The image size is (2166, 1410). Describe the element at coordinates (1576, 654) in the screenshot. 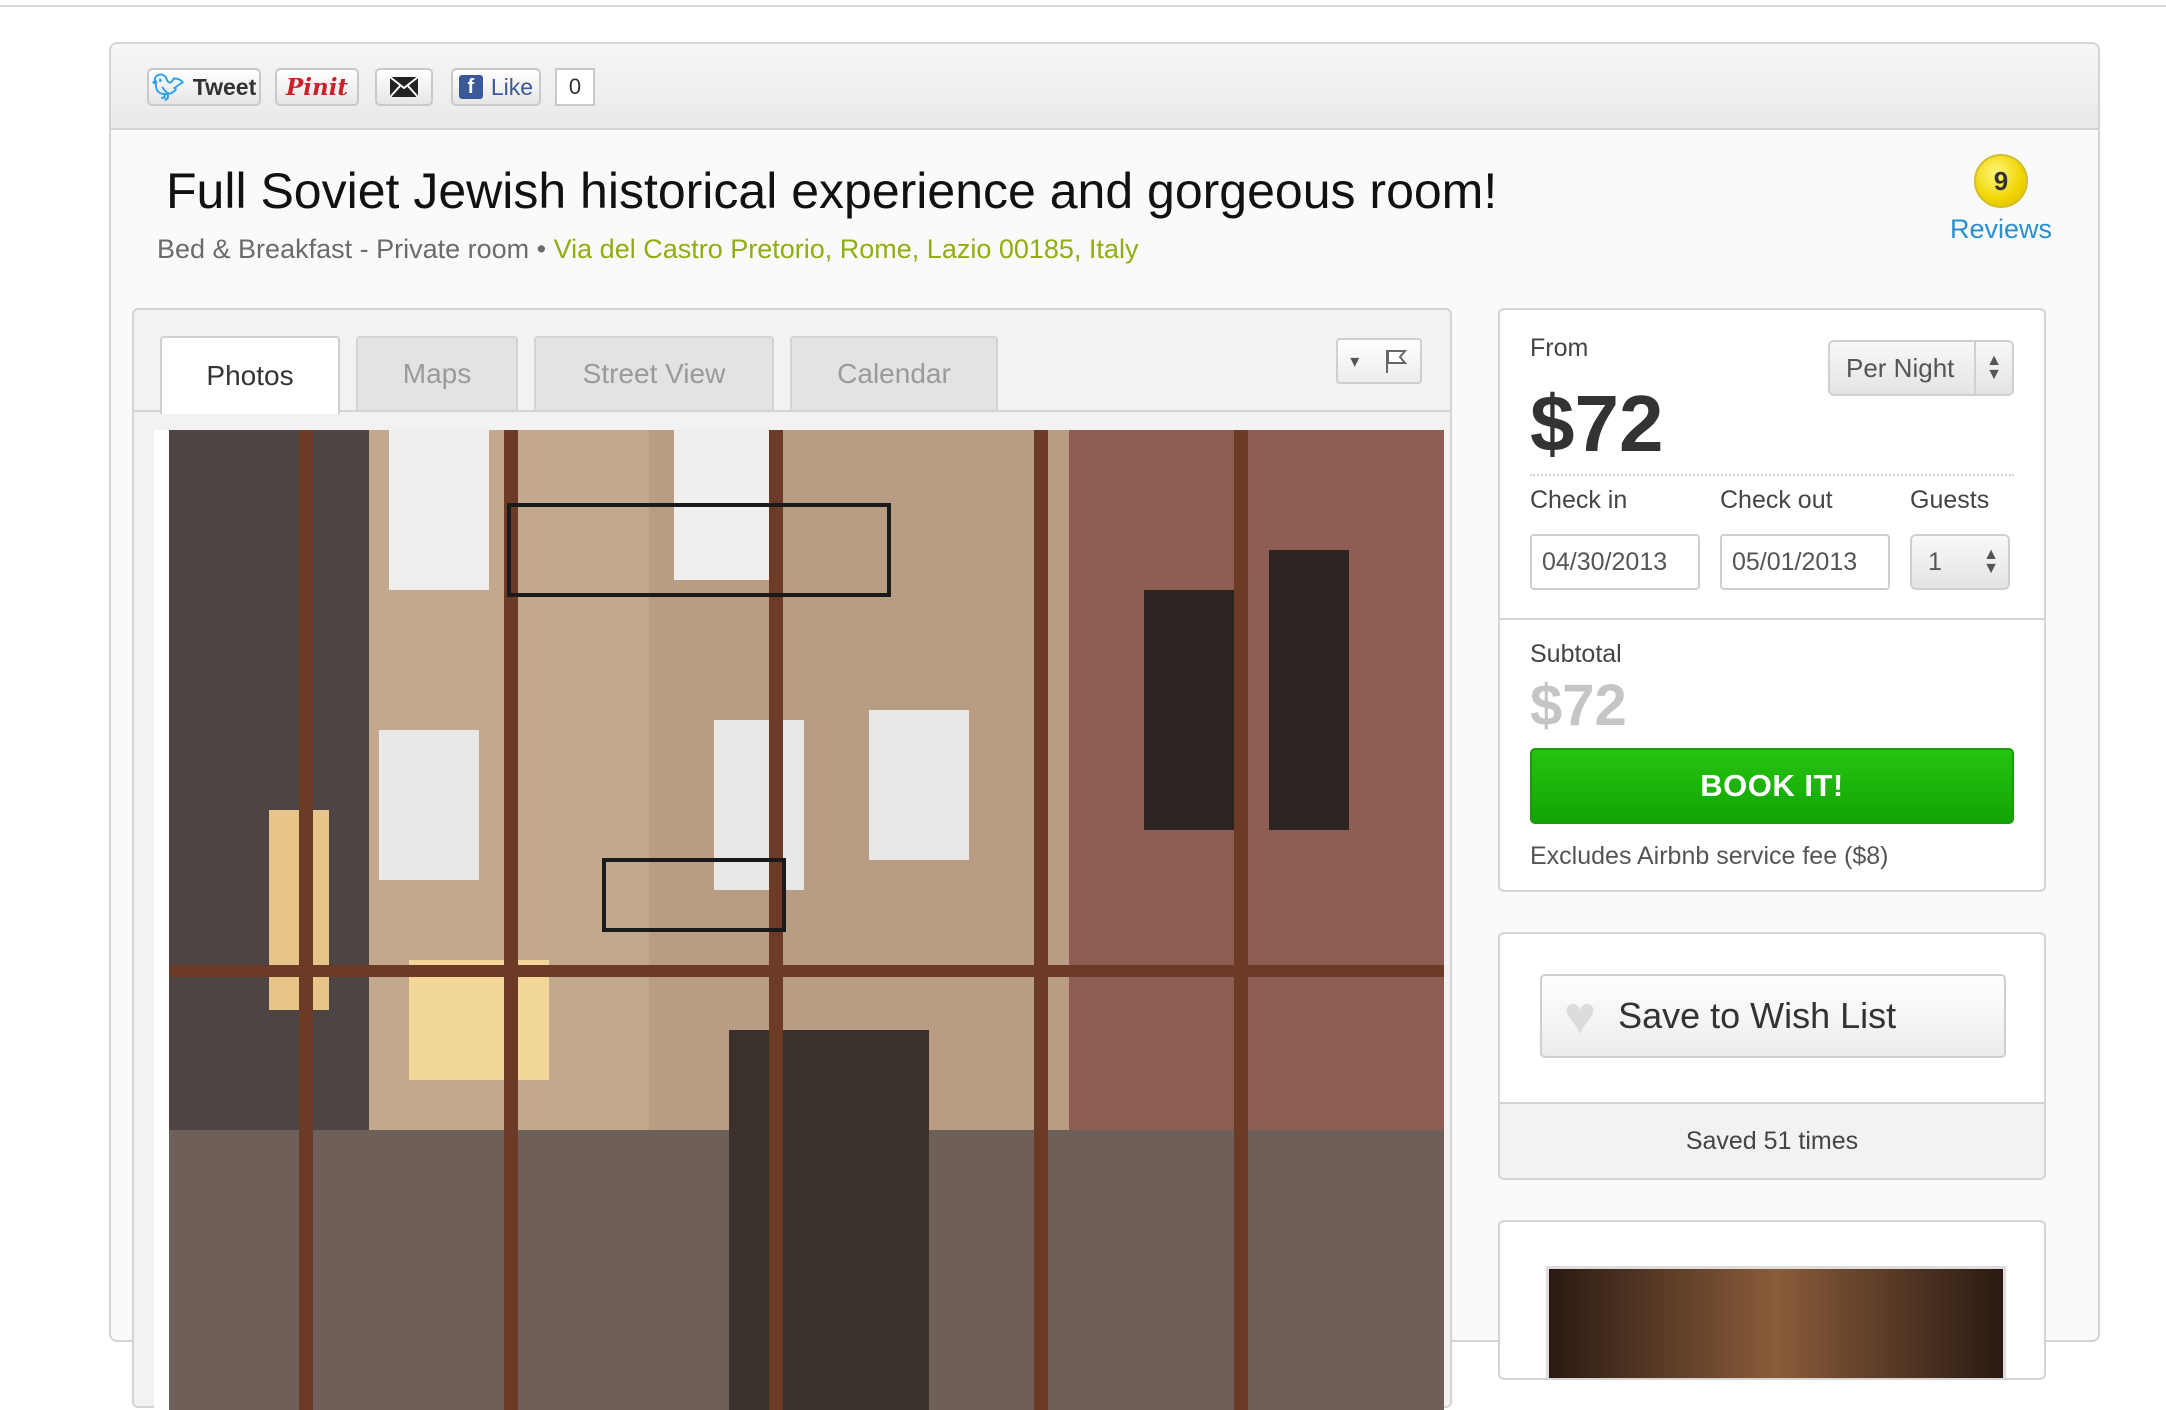

I see `subtotal-label: Subtotal` at that location.